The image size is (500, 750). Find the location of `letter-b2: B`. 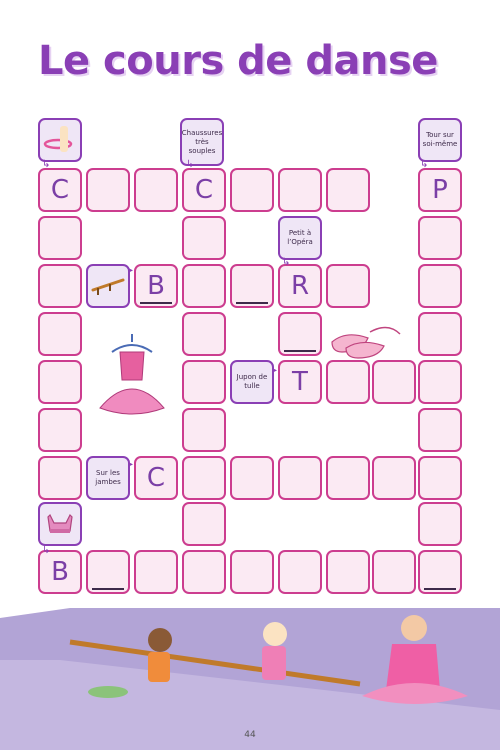

letter-b2: B is located at coordinates (60, 572).